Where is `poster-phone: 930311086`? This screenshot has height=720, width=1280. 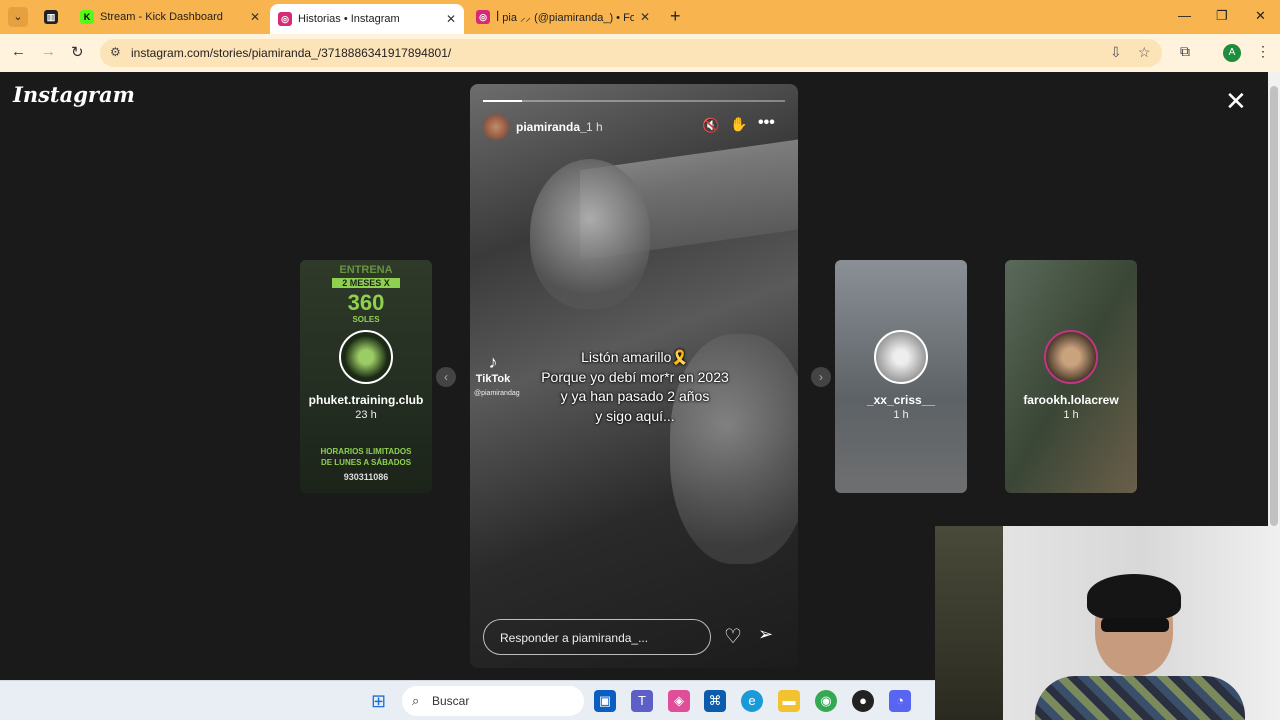 poster-phone: 930311086 is located at coordinates (366, 477).